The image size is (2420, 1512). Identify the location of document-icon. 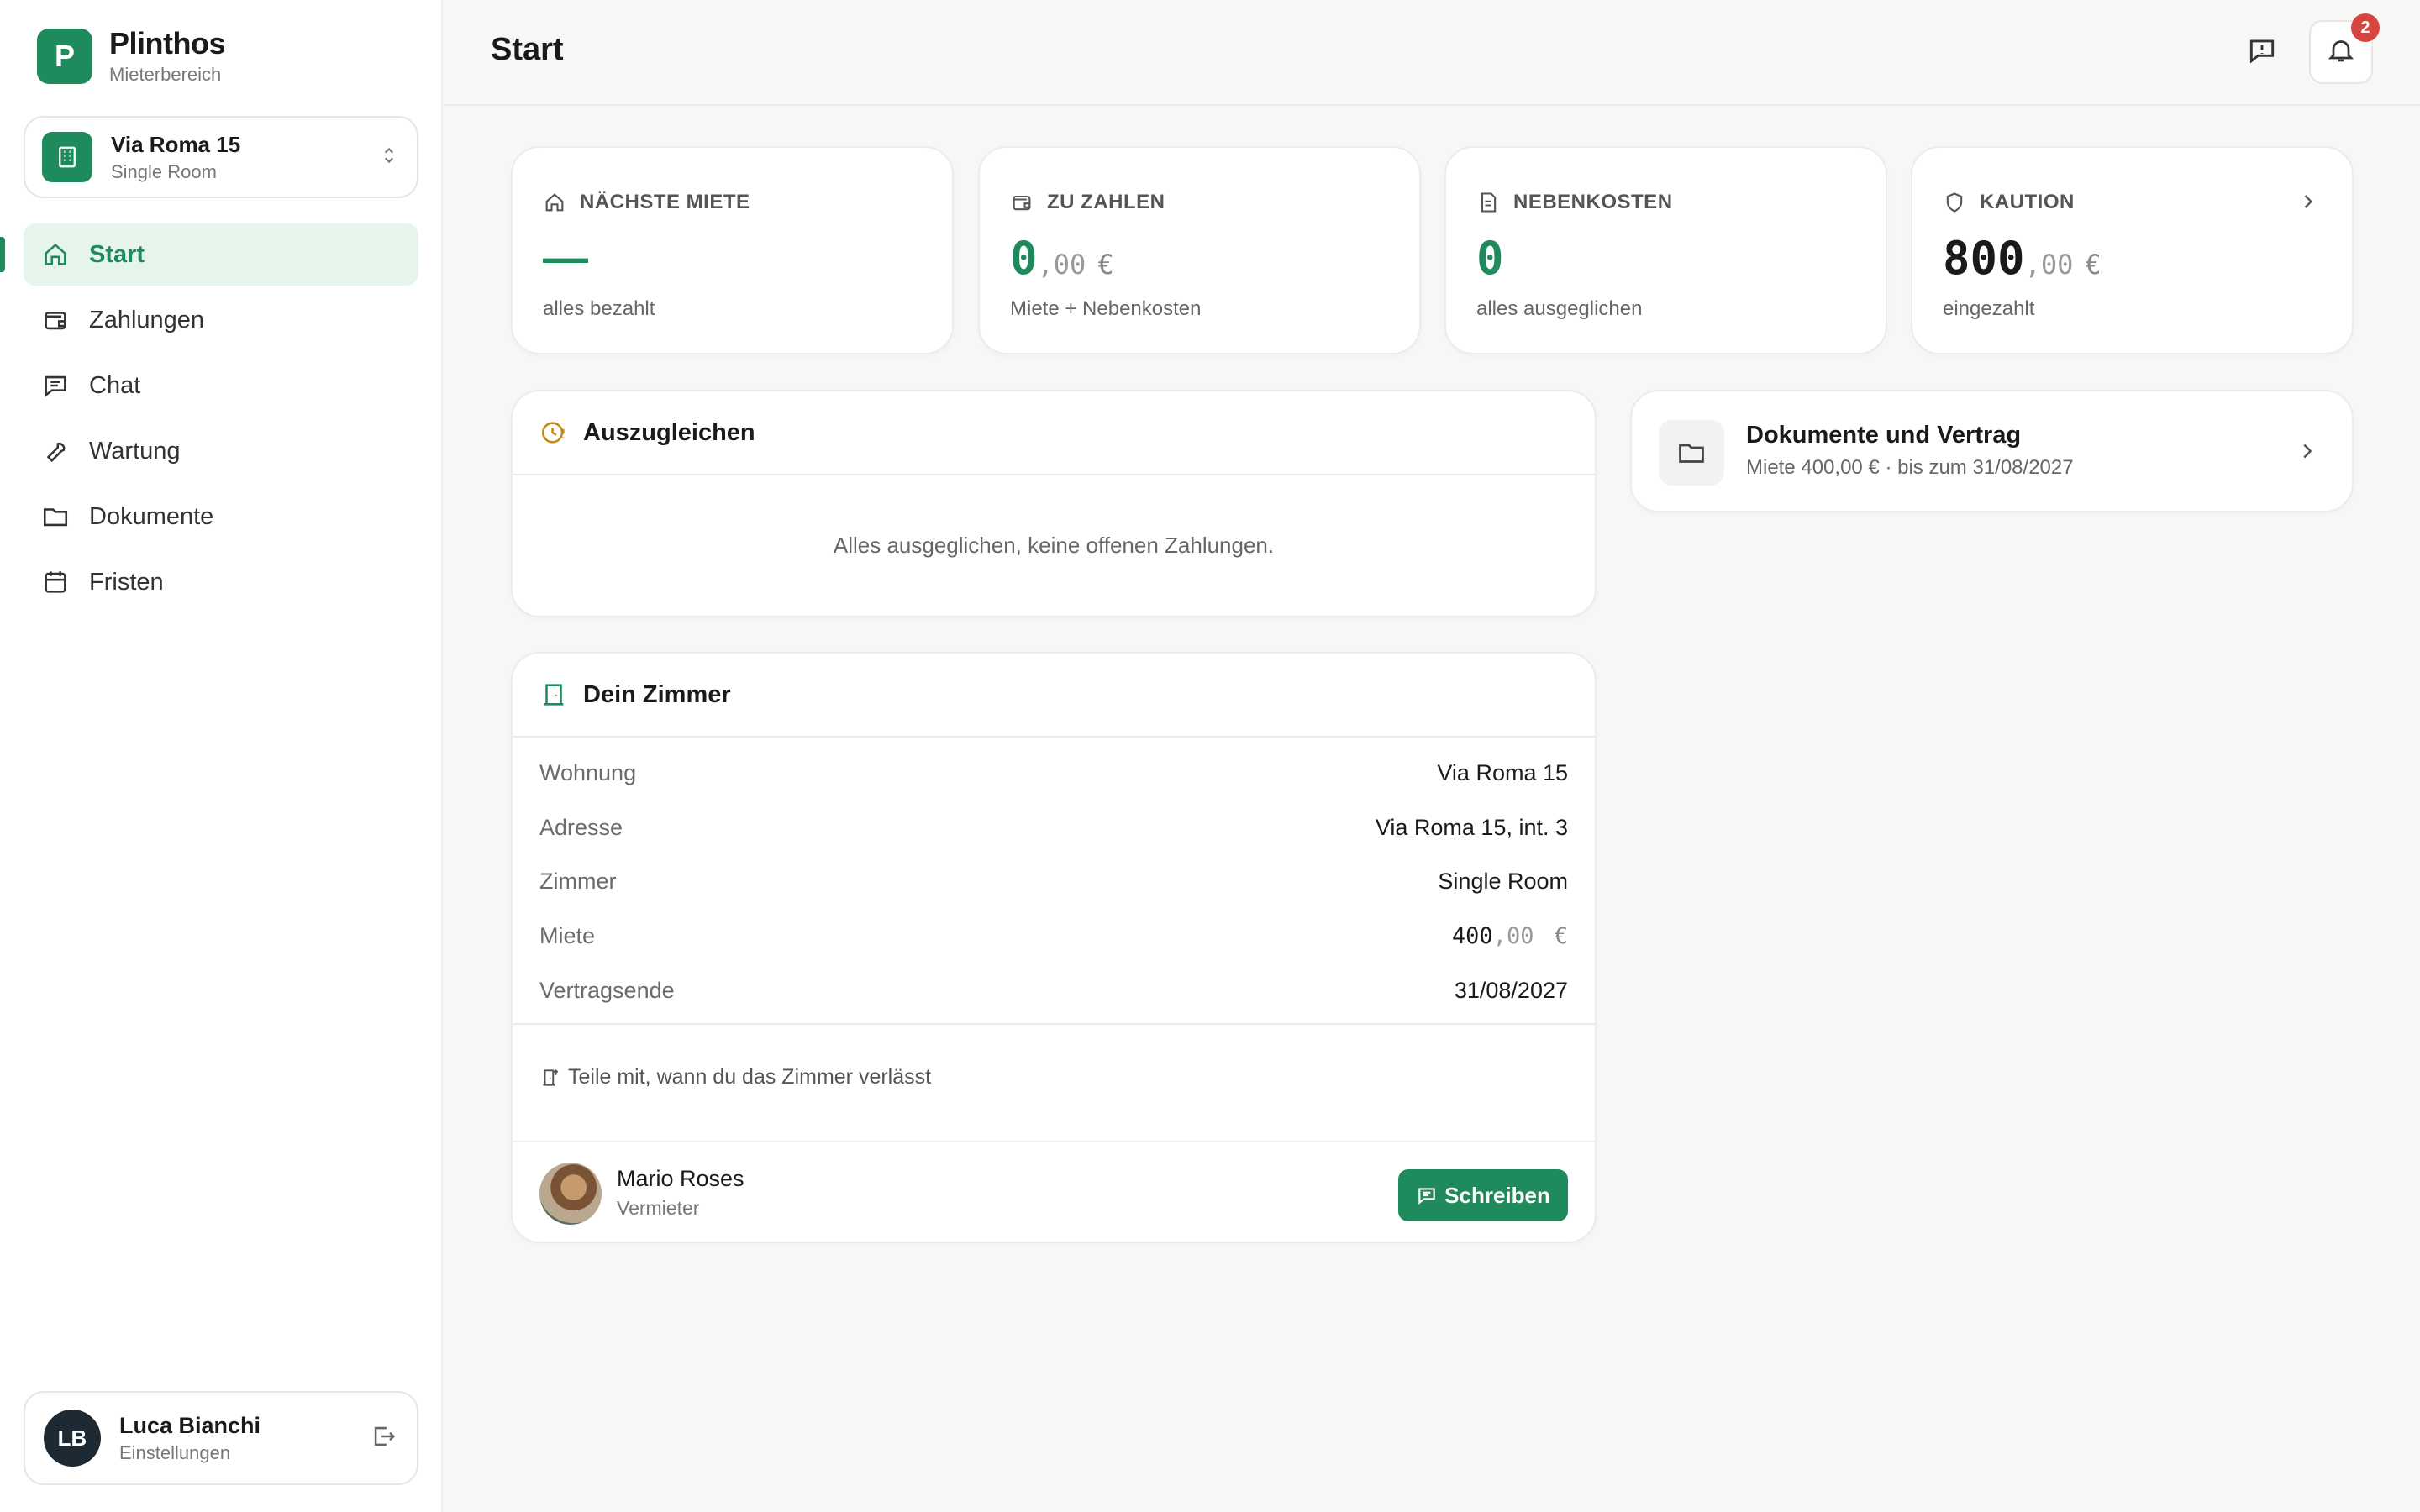
(1489, 202).